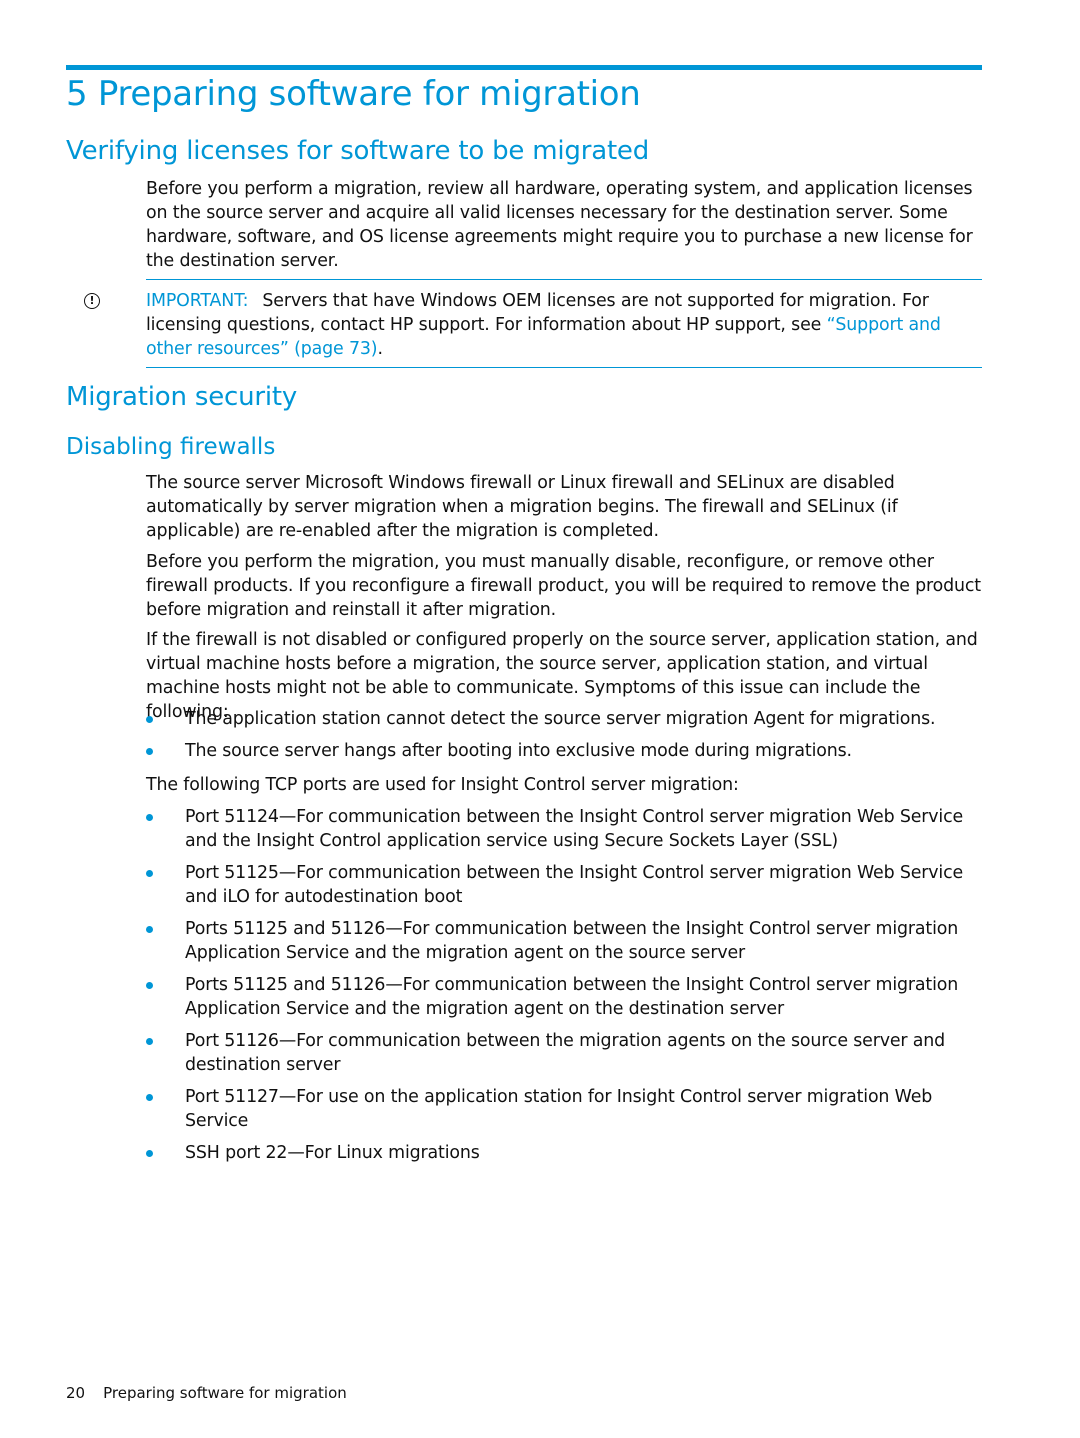 Image resolution: width=1080 pixels, height=1438 pixels. What do you see at coordinates (171, 447) in the screenshot?
I see `subheading-firewalls: Disabling firewalls` at bounding box center [171, 447].